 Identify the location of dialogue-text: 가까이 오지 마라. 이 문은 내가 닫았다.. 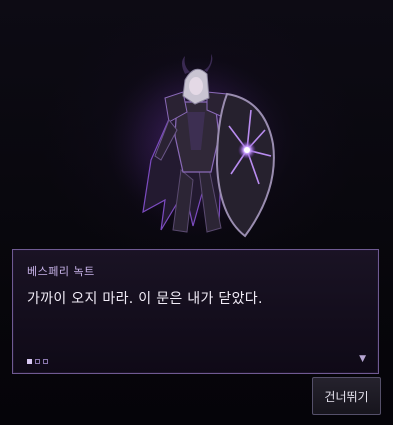
(145, 299).